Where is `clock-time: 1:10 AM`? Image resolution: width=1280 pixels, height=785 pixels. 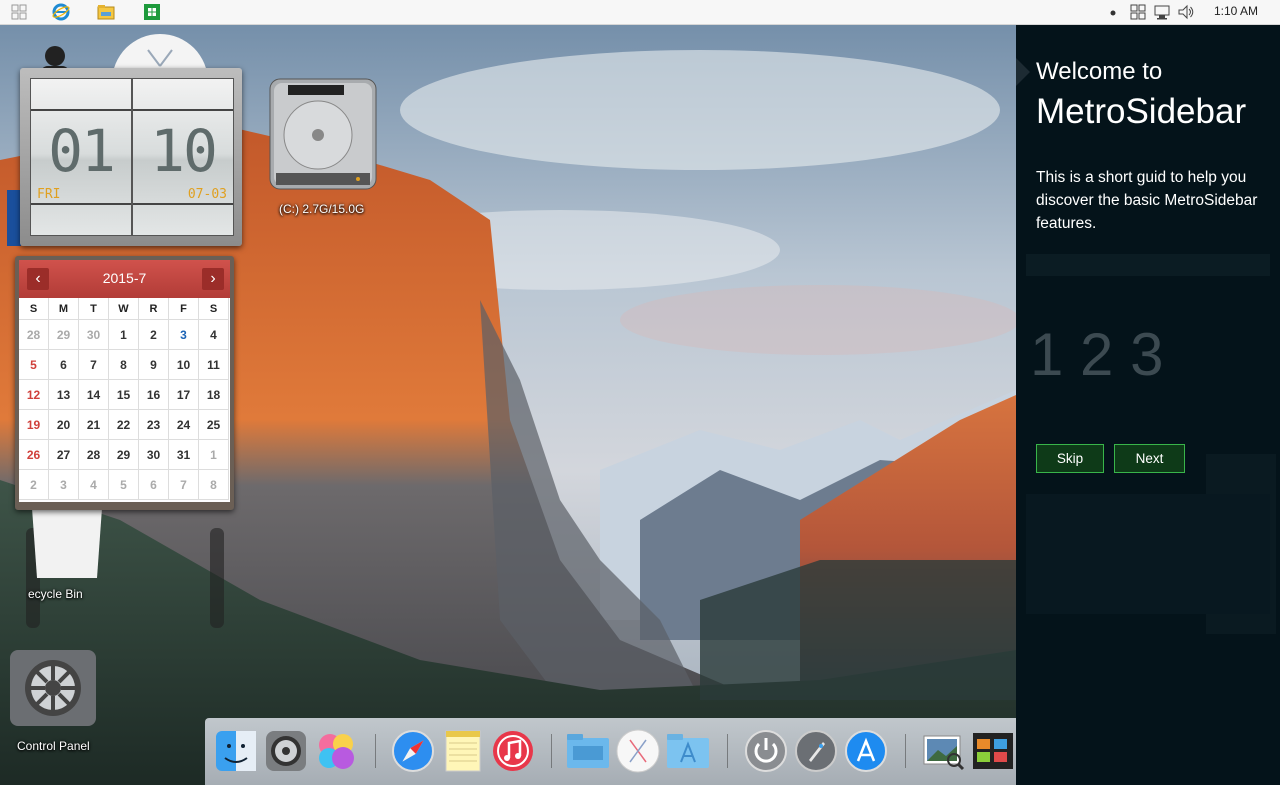 clock-time: 1:10 AM is located at coordinates (1236, 11).